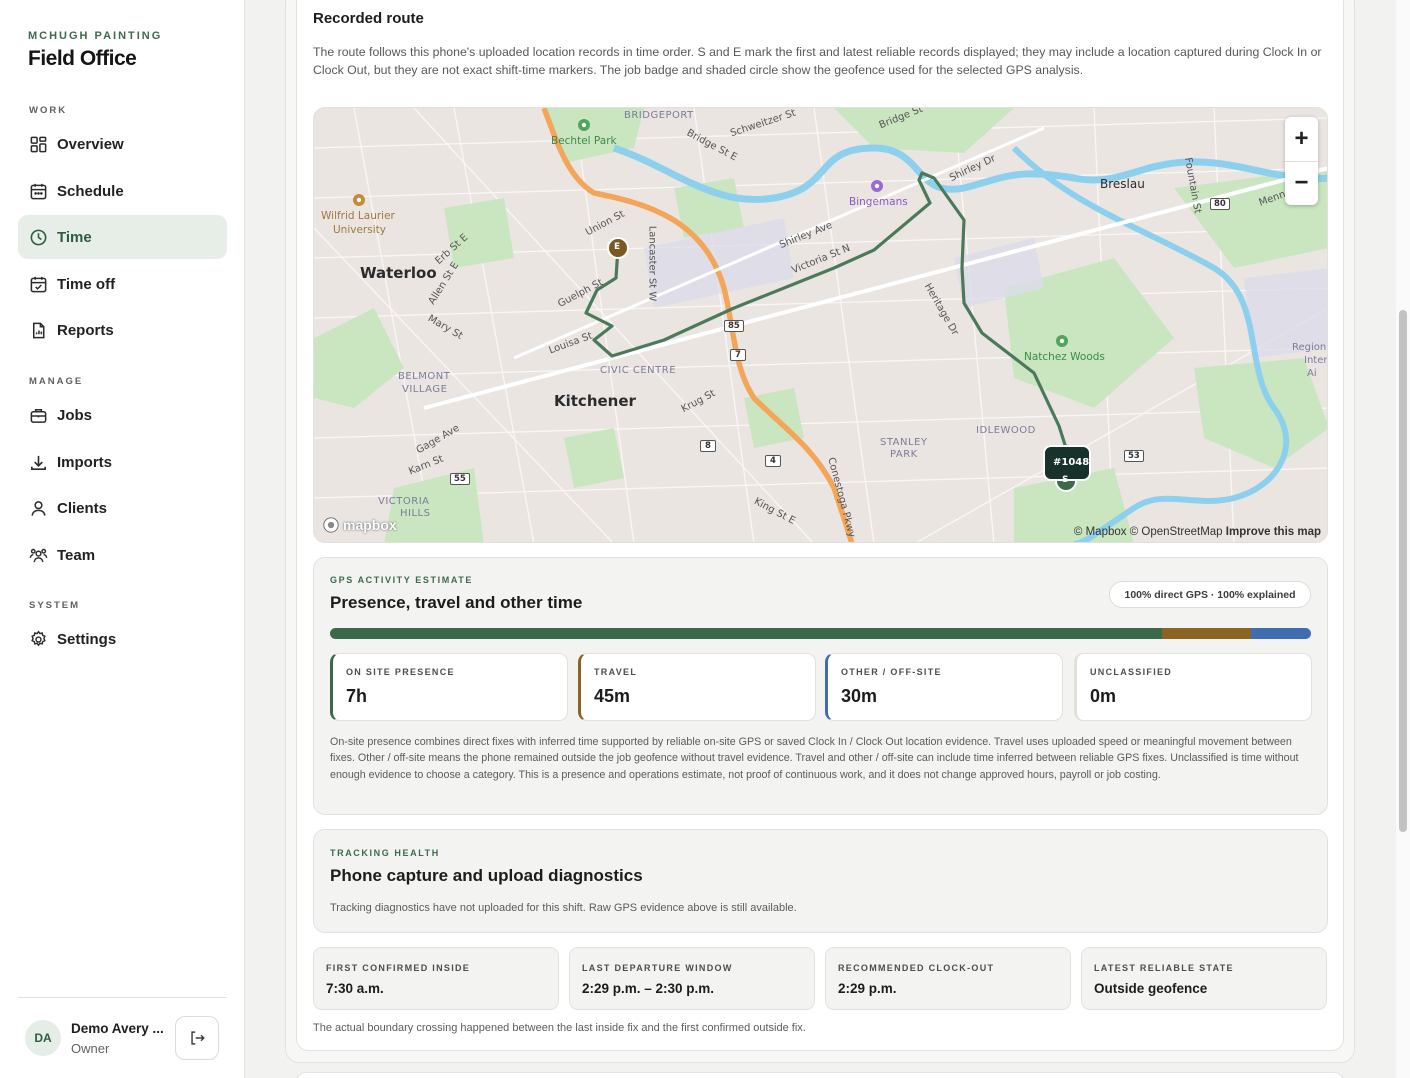 The height and width of the screenshot is (1078, 1410). Describe the element at coordinates (1103, 696) in the screenshot. I see `stat-value: 0m` at that location.